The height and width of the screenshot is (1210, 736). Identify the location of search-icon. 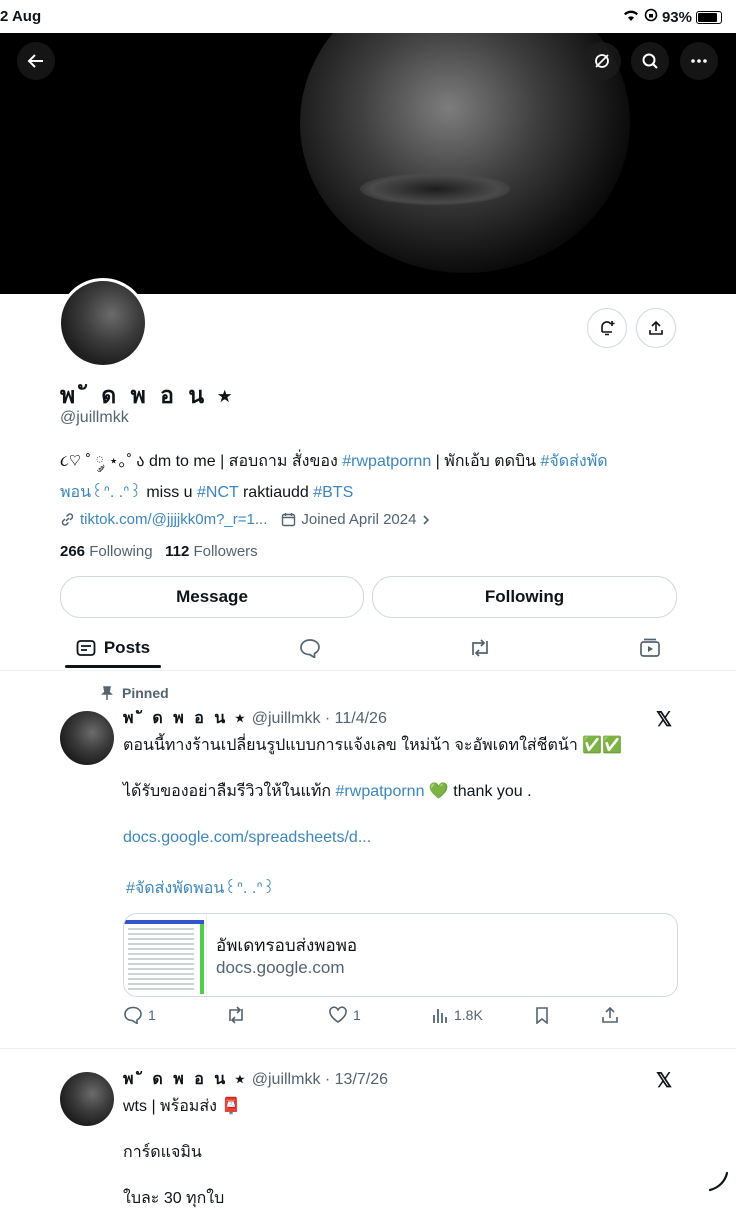
(650, 61).